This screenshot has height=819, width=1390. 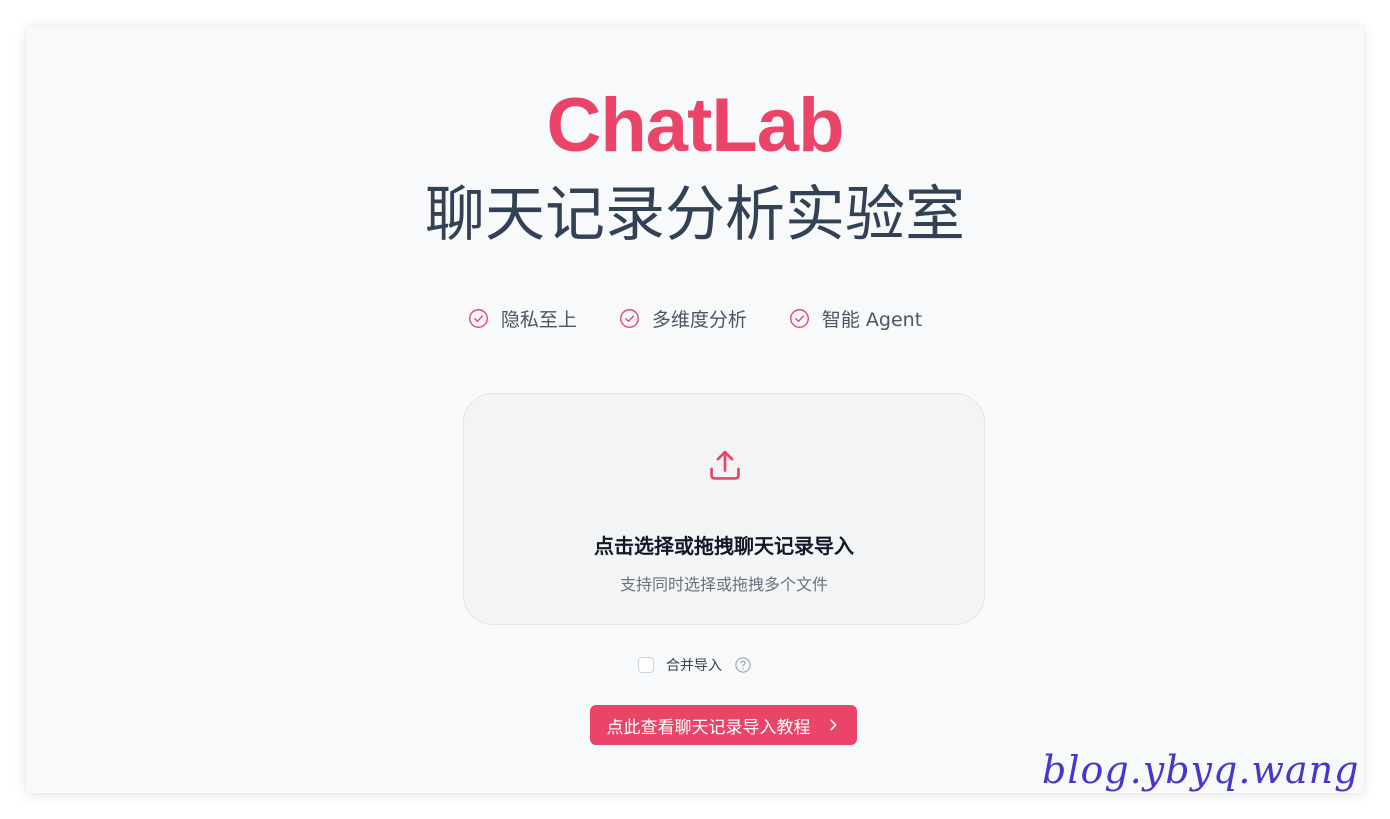 What do you see at coordinates (832, 725) in the screenshot?
I see `chevron-right-icon` at bounding box center [832, 725].